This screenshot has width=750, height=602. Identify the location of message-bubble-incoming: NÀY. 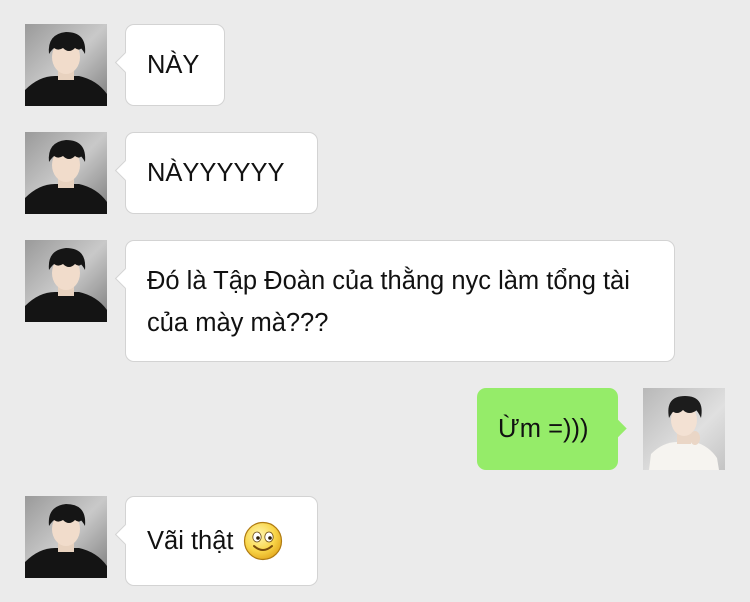
(169, 65).